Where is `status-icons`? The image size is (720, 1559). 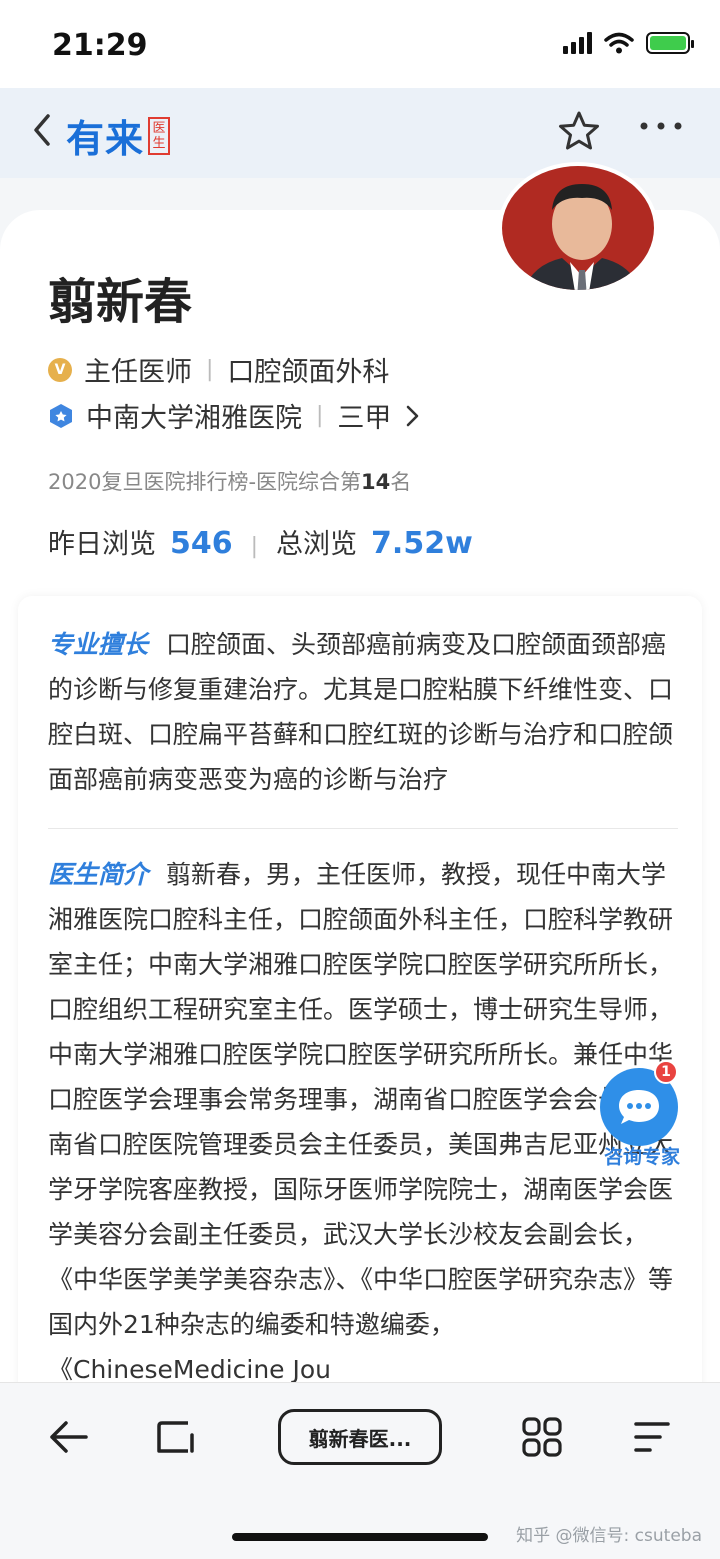 status-icons is located at coordinates (628, 43).